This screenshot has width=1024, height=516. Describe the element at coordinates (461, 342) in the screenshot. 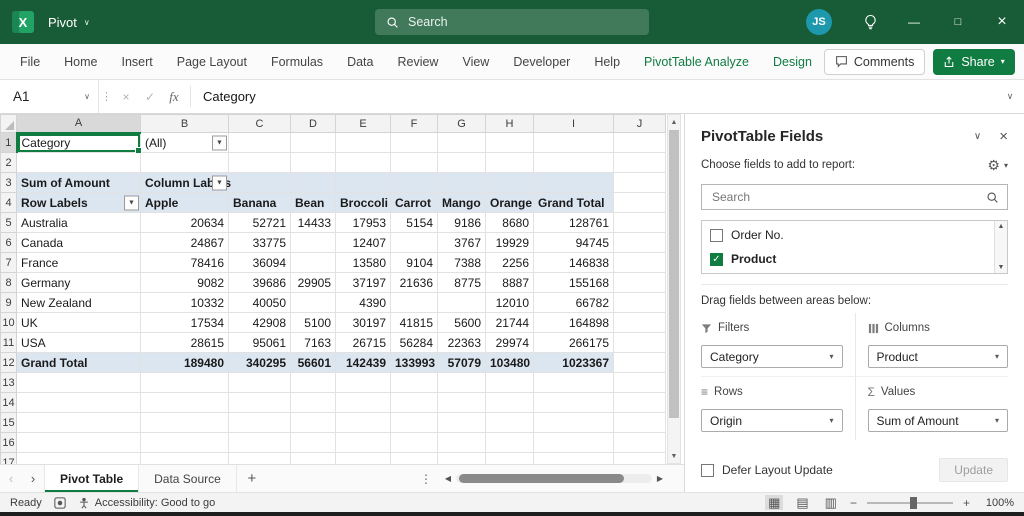

I see `cell-G11: 22363` at that location.